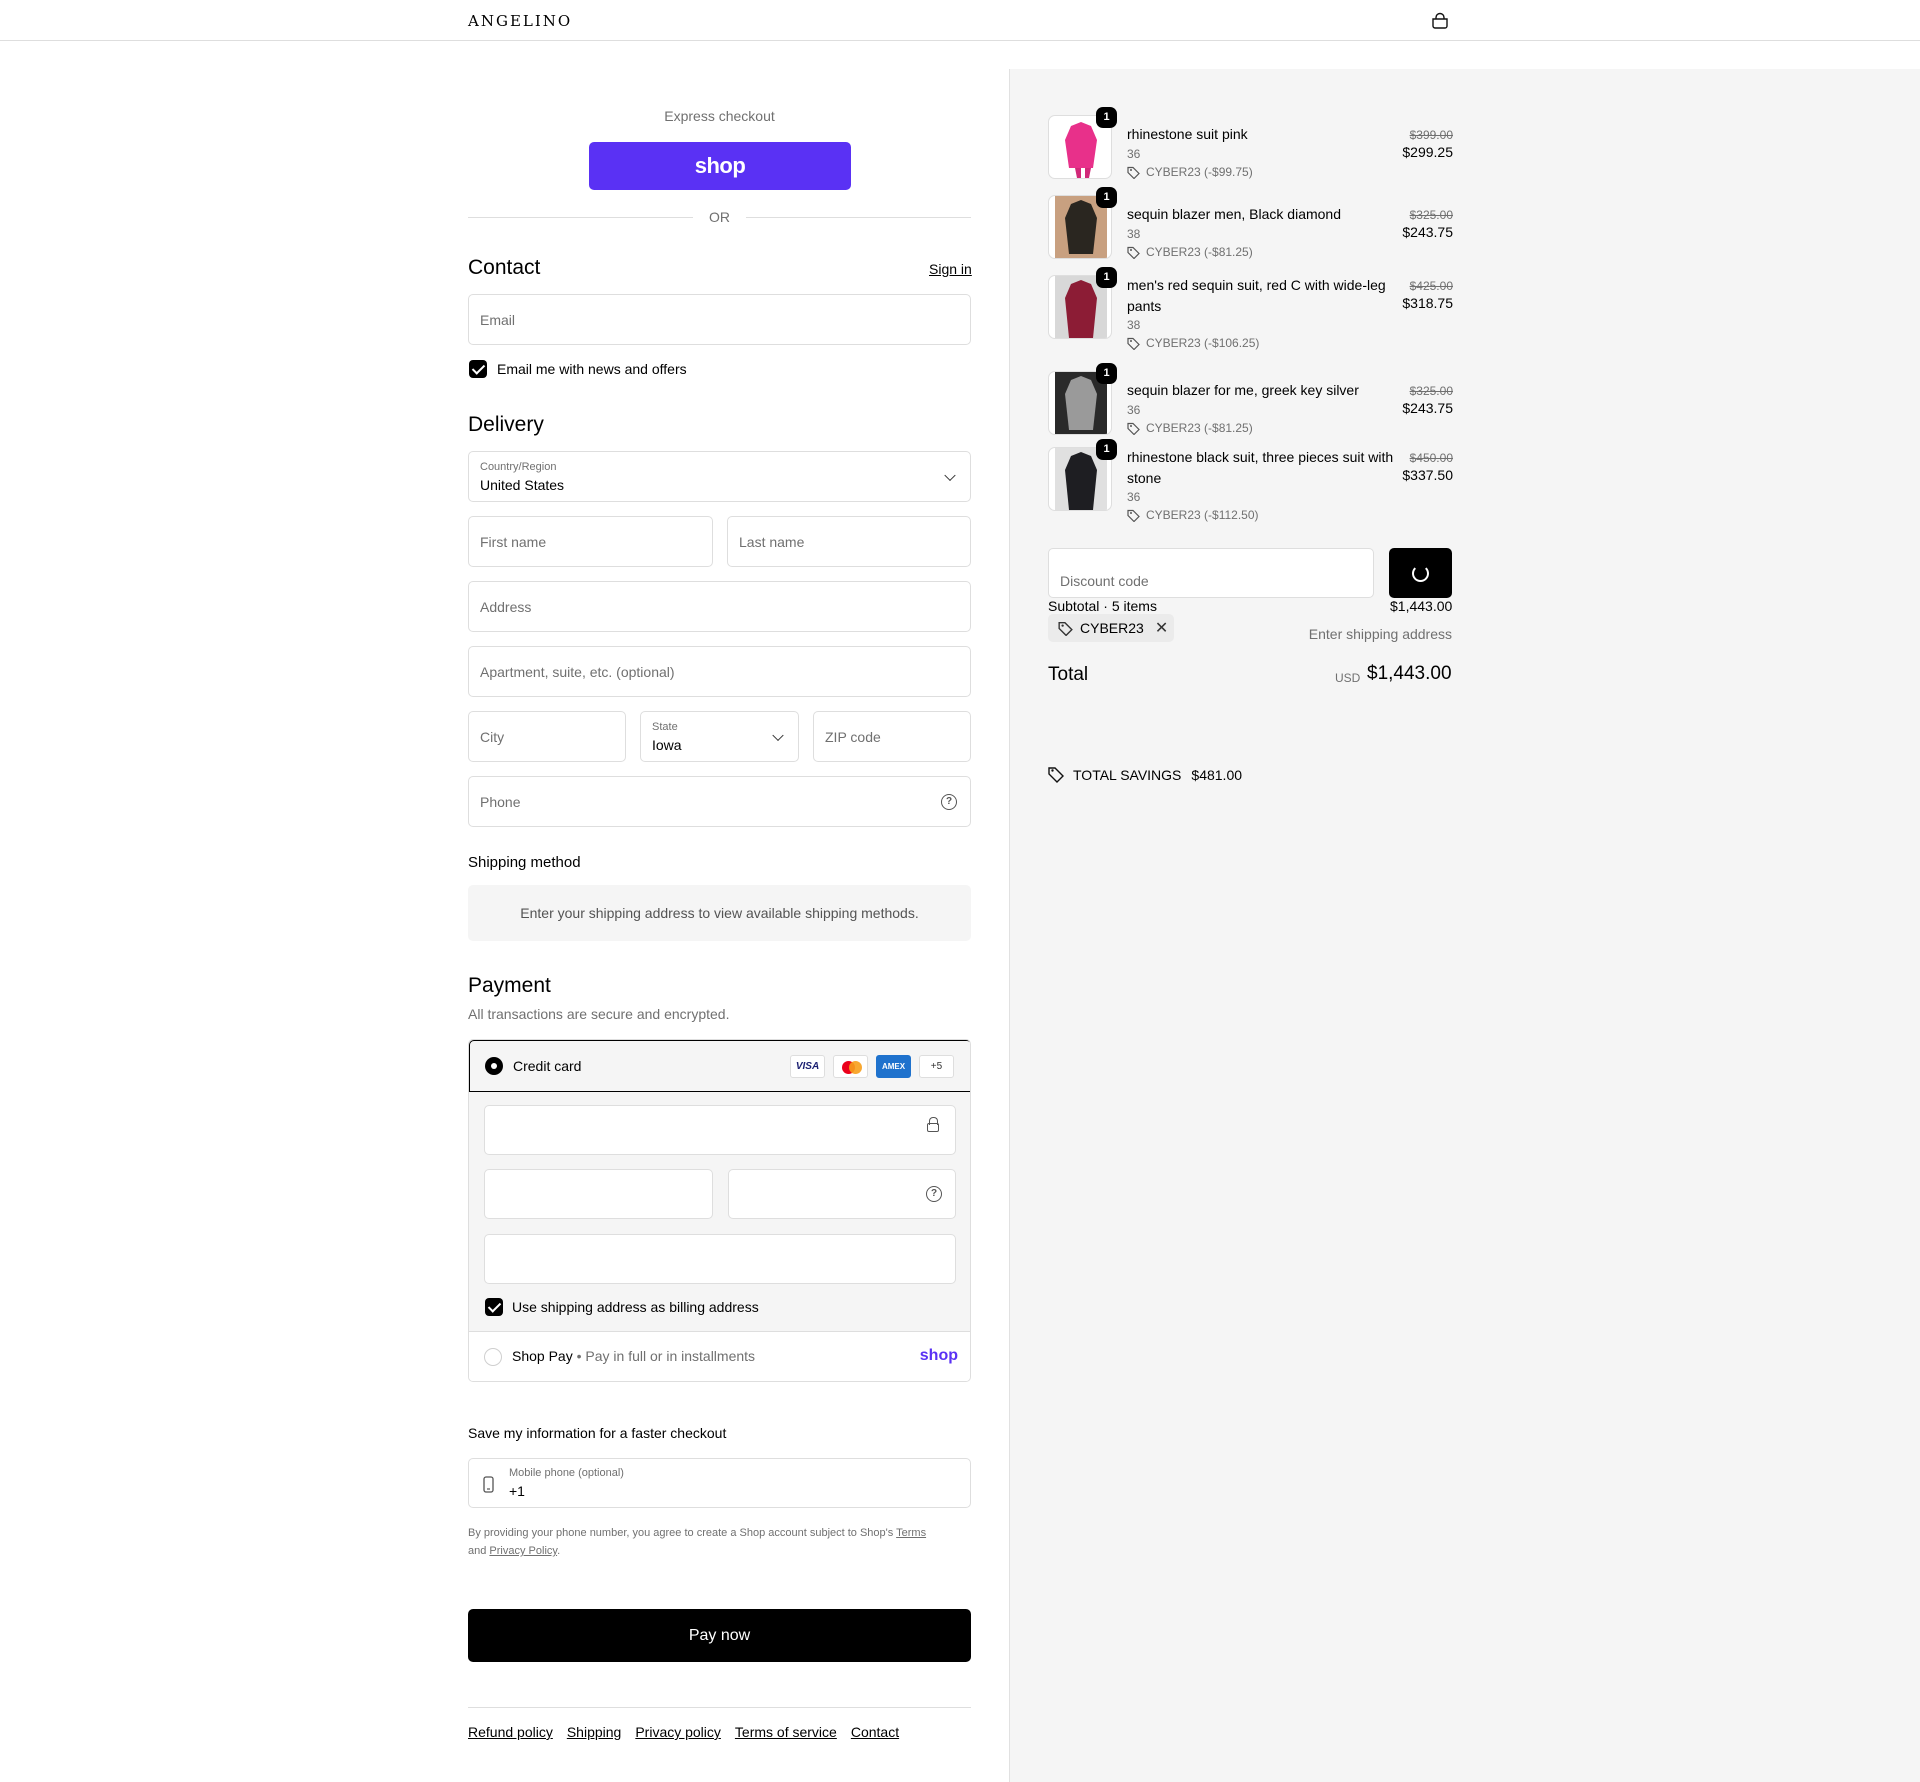 The width and height of the screenshot is (1920, 1782). I want to click on header: ANGELINO, so click(960, 20).